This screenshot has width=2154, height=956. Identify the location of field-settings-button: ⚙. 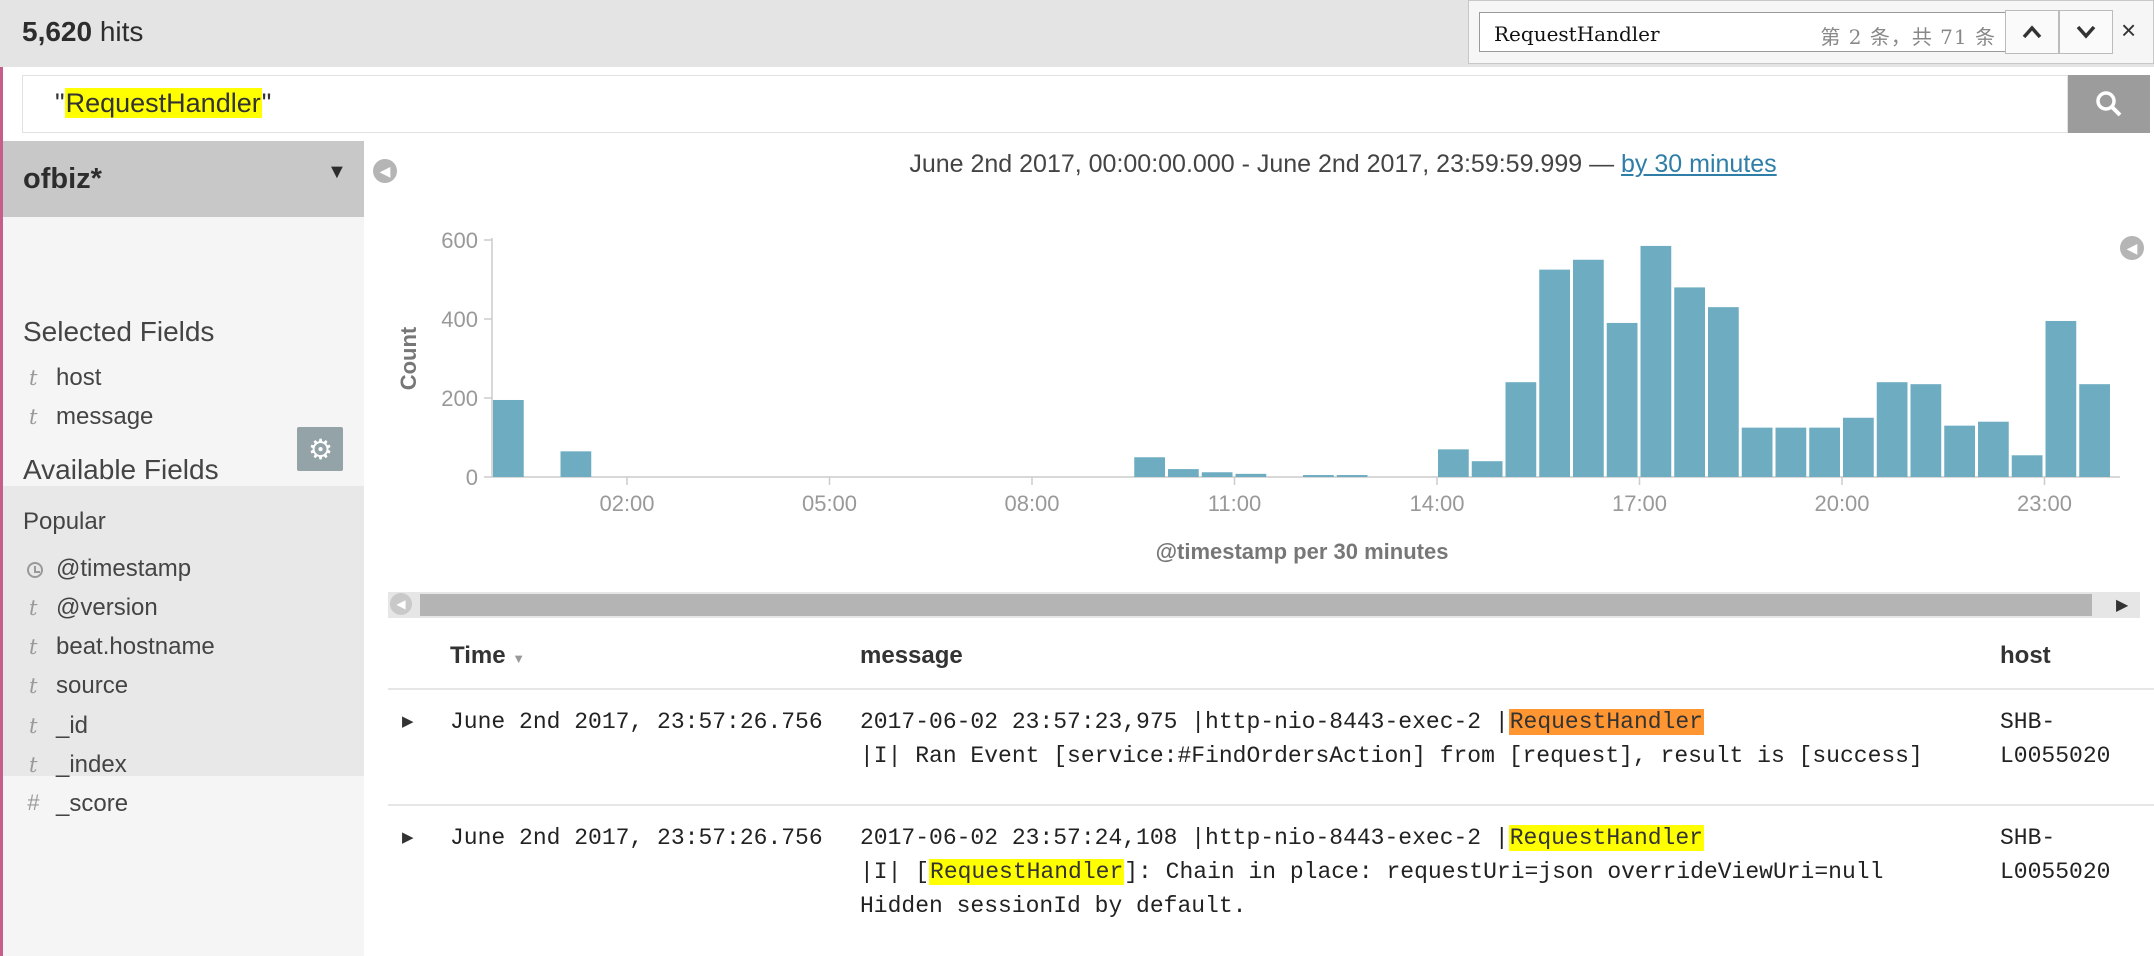
(320, 449).